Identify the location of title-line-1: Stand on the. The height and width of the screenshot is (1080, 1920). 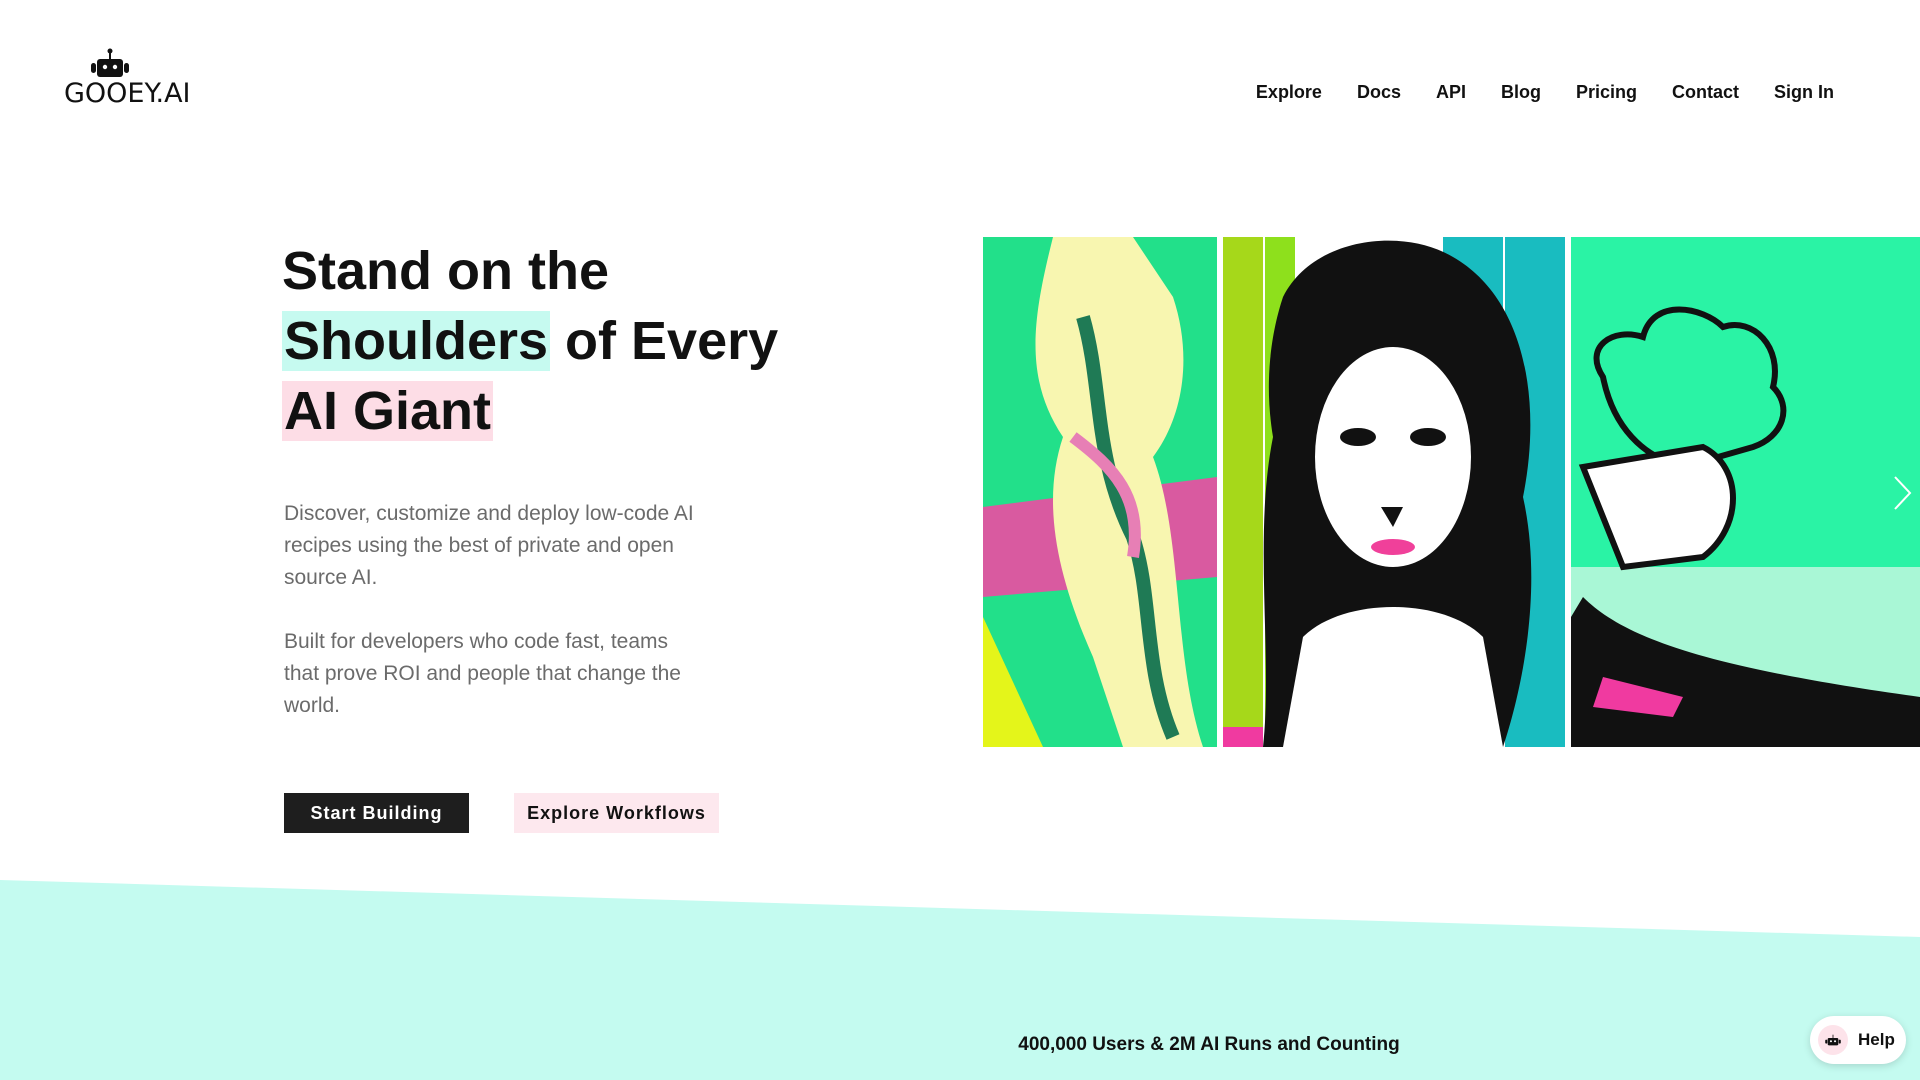
(445, 271).